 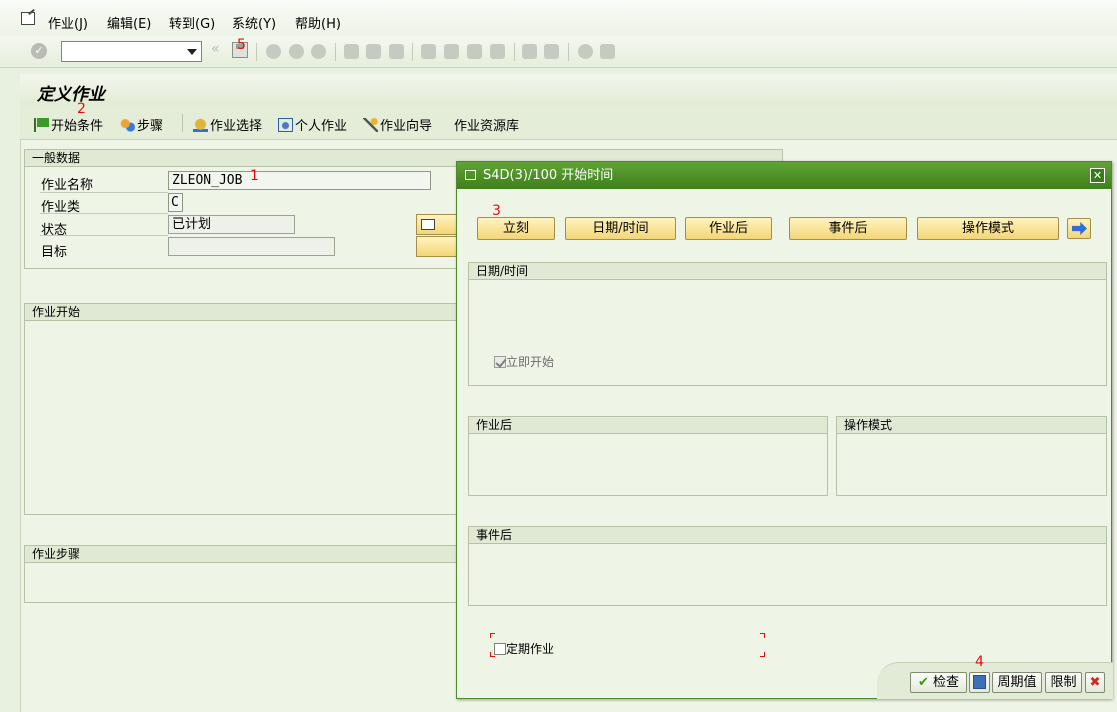 What do you see at coordinates (192, 52) in the screenshot?
I see `chevron-down-icon` at bounding box center [192, 52].